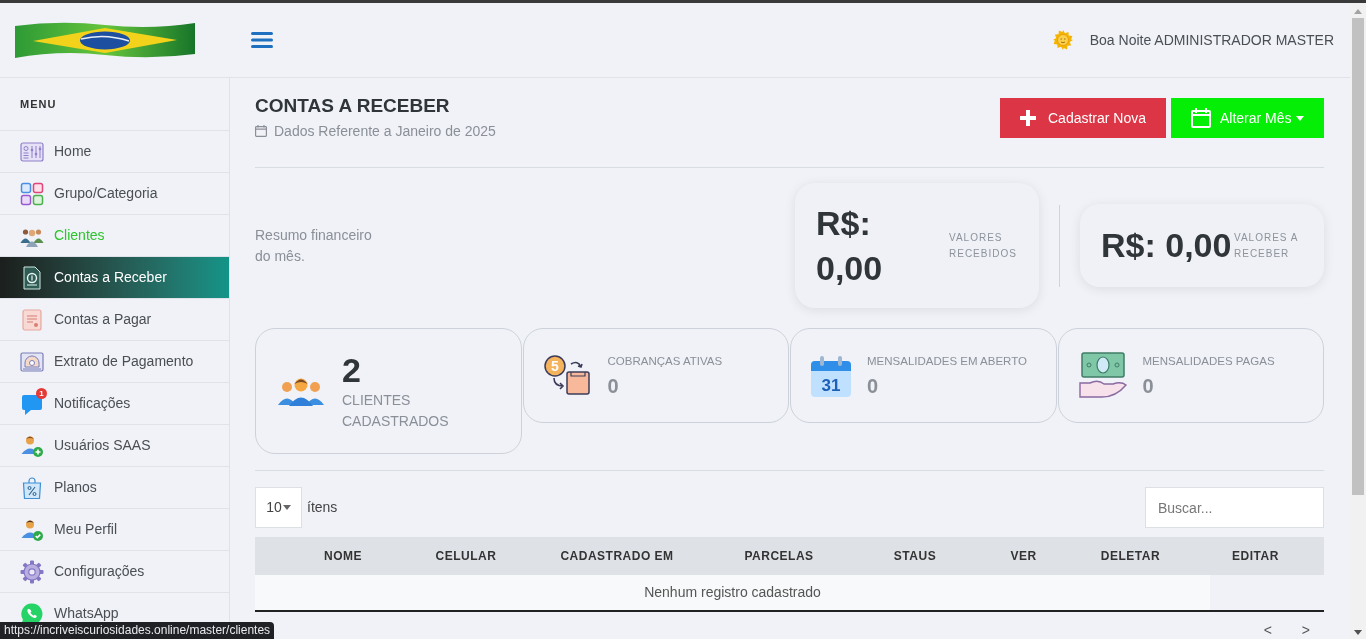  What do you see at coordinates (1102, 375) in the screenshot?
I see `cash-hand-icon` at bounding box center [1102, 375].